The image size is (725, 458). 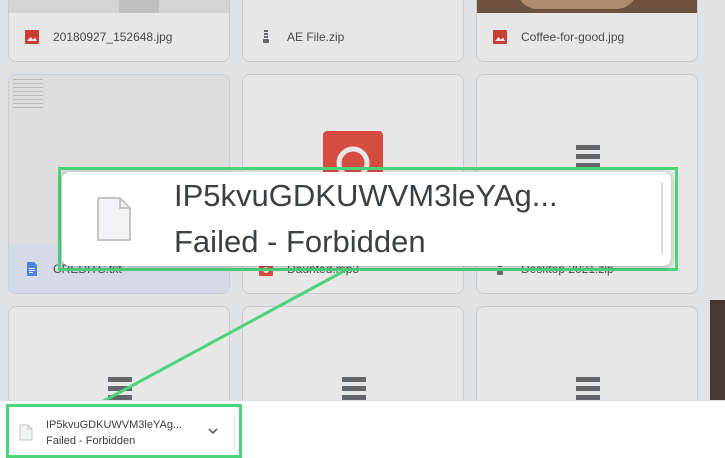 I want to click on zoom-status: Failed - Forbidden, so click(x=300, y=241).